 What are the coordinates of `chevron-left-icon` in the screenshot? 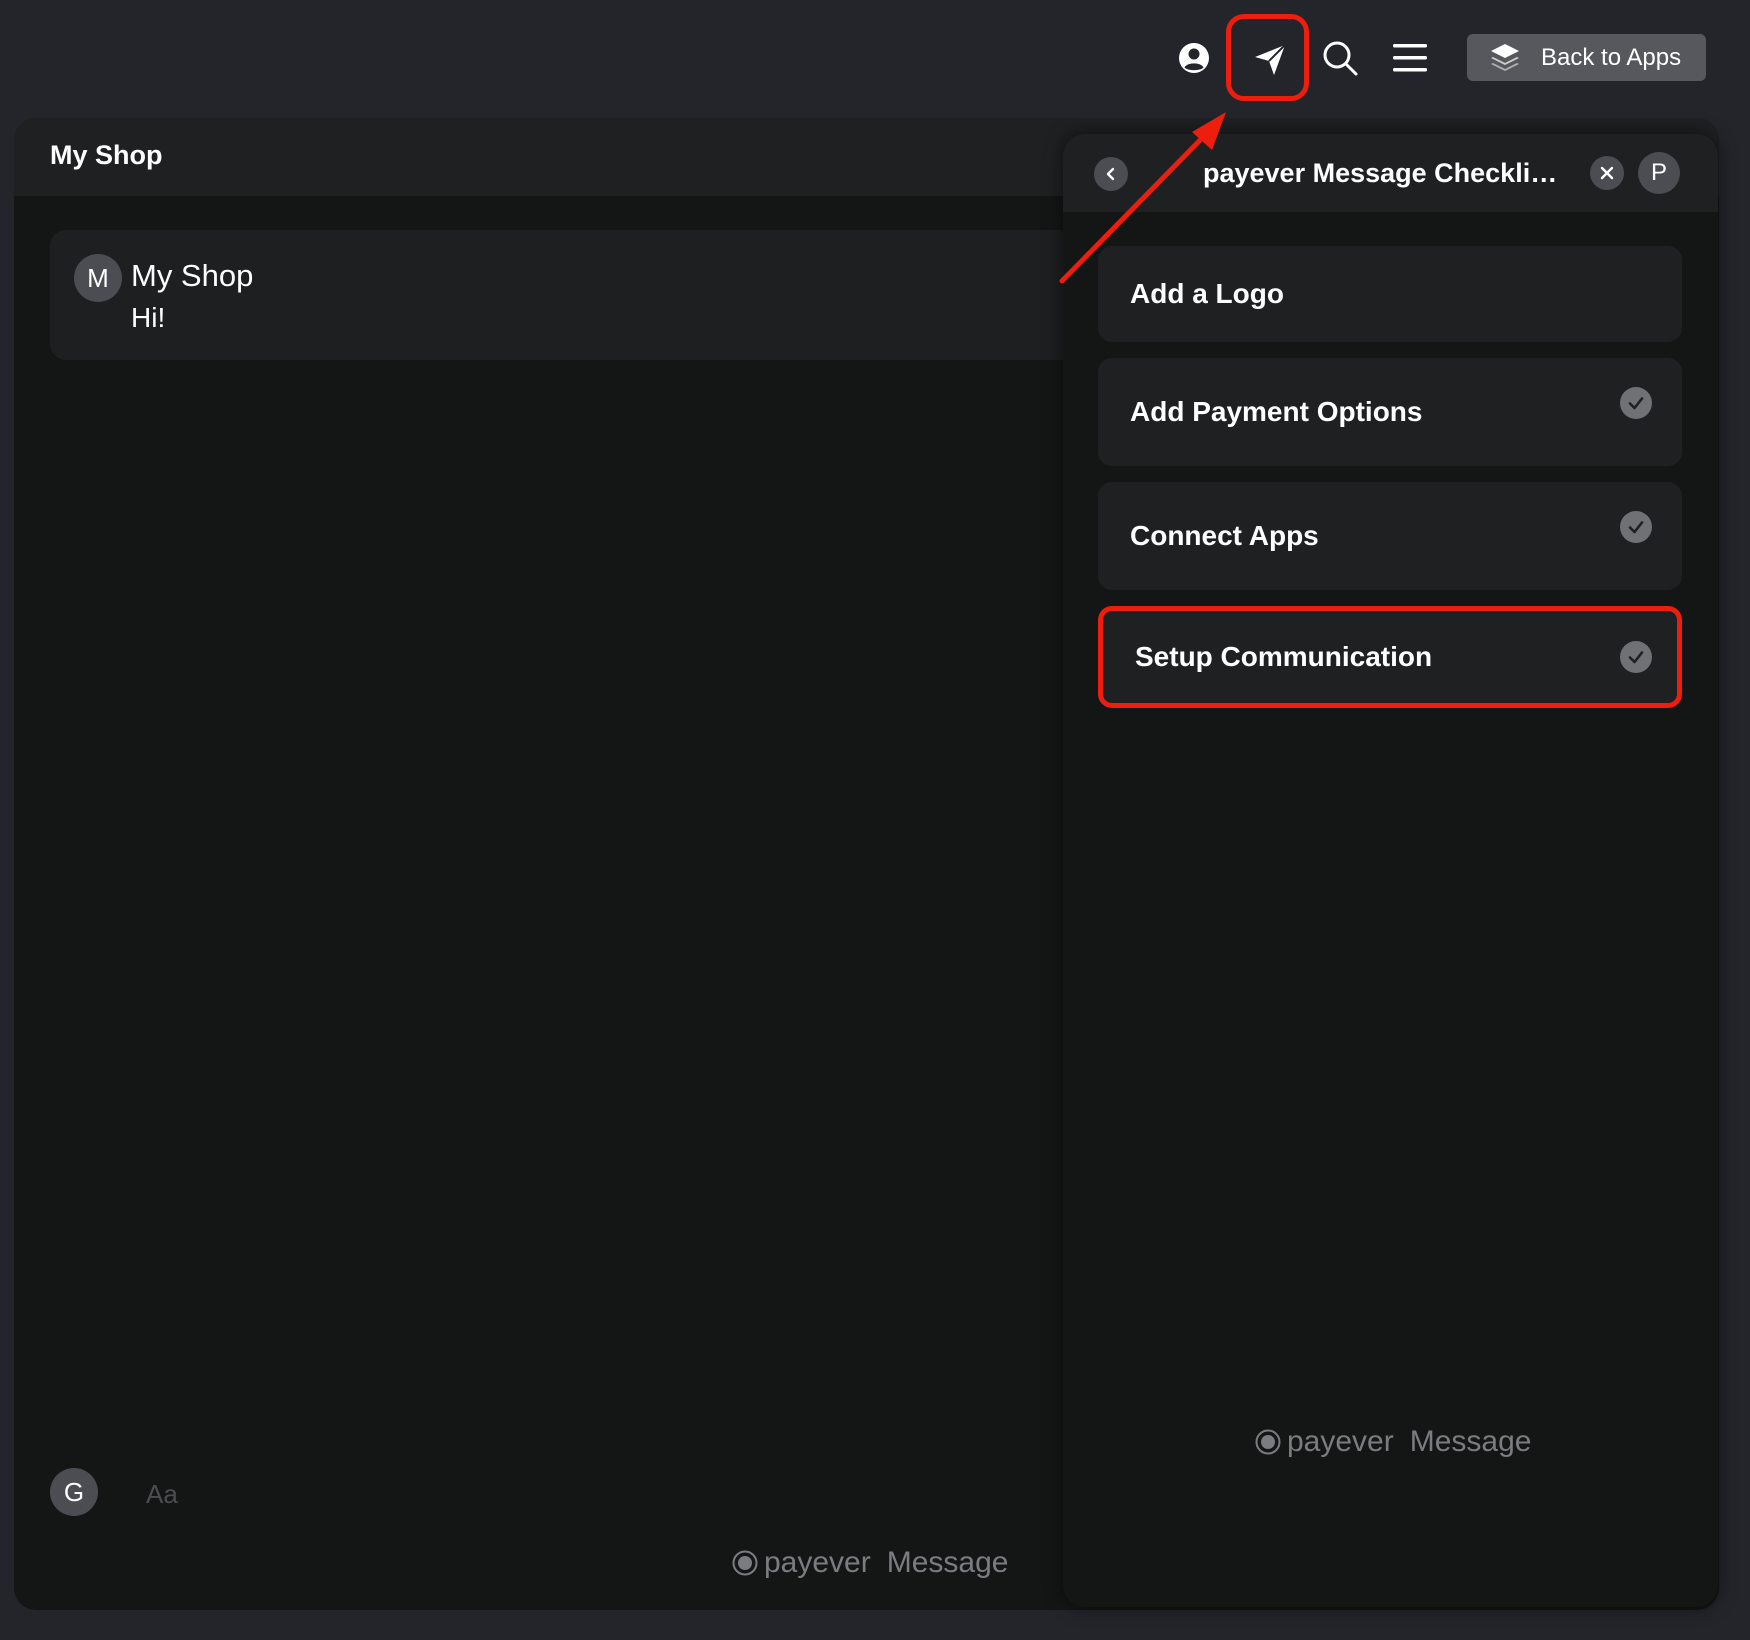 It's located at (1111, 174).